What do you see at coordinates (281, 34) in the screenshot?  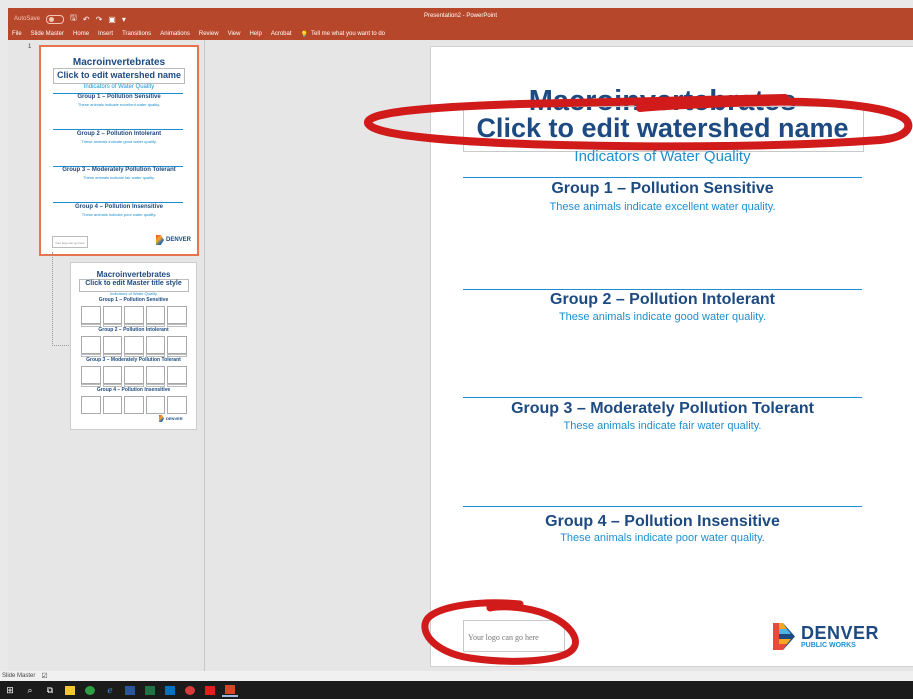 I see `tab-acrobat: Acrobat` at bounding box center [281, 34].